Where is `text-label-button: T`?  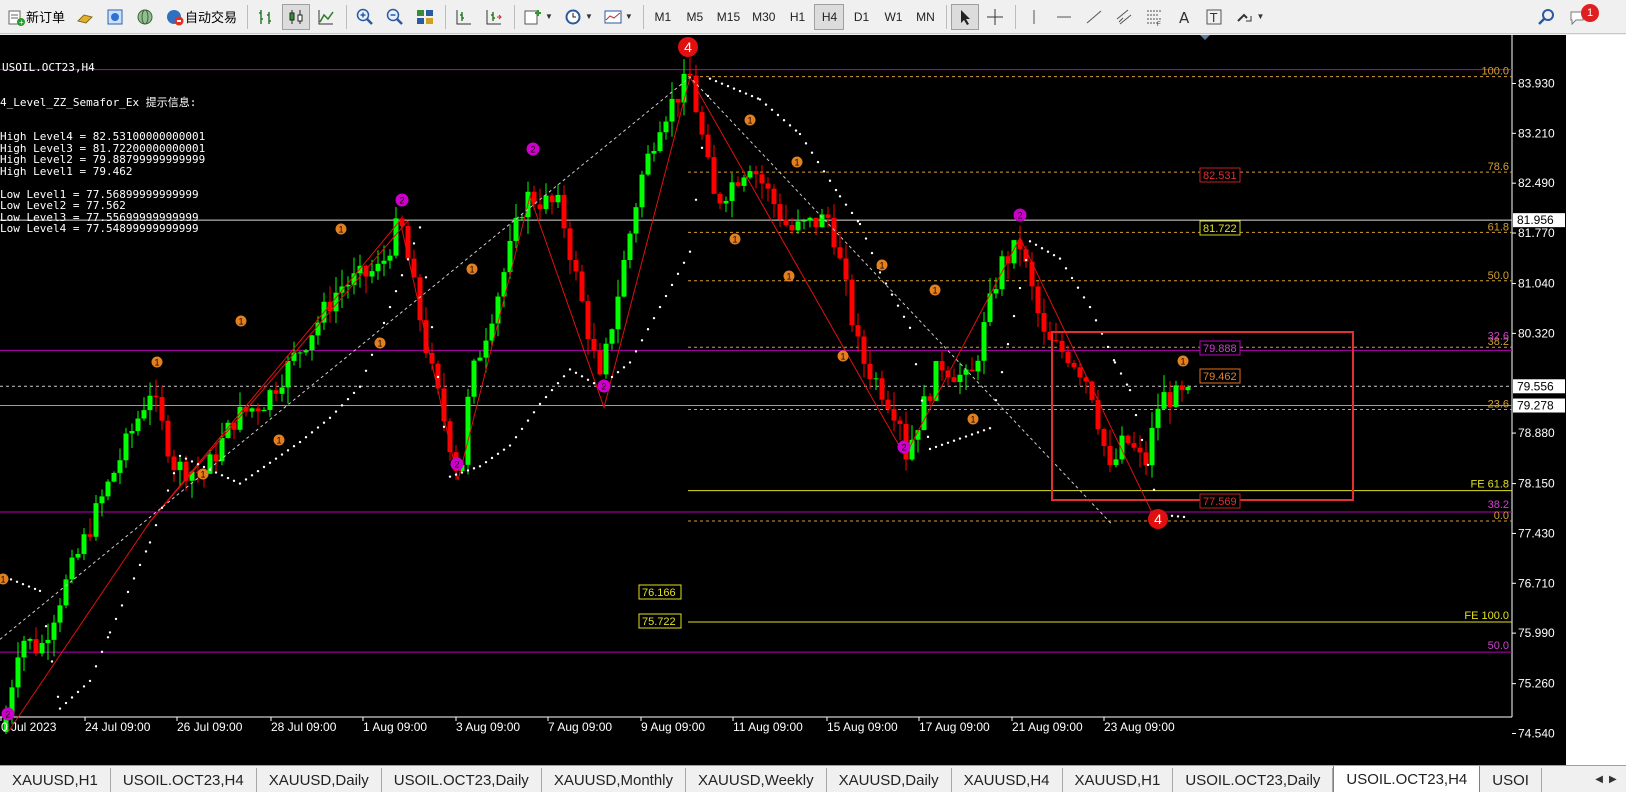
text-label-button: T is located at coordinates (1214, 17).